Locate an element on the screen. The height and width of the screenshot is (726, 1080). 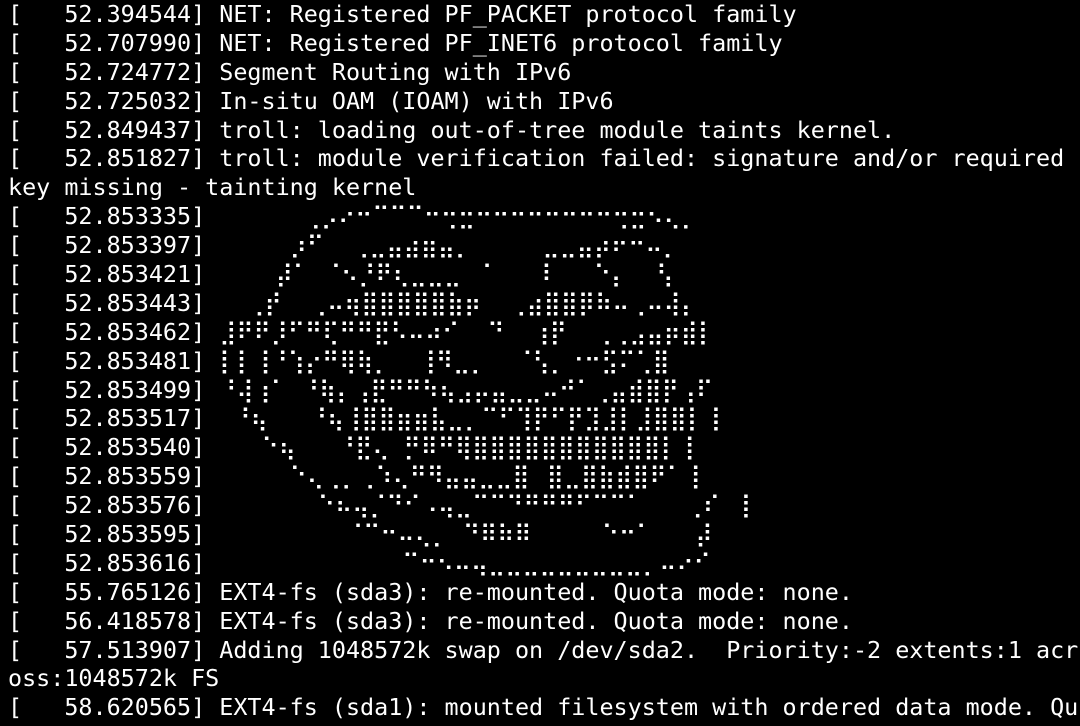
troll-ascii-art-line: [ 52.853443] ⢀⡞ ⢀⠤⢶⣿⣿⣿⣿⣿⣷⡶ ⢀⣴⣿⣿⡿⠷⠤⢀⠤⢼⡄ is located at coordinates (353, 302).